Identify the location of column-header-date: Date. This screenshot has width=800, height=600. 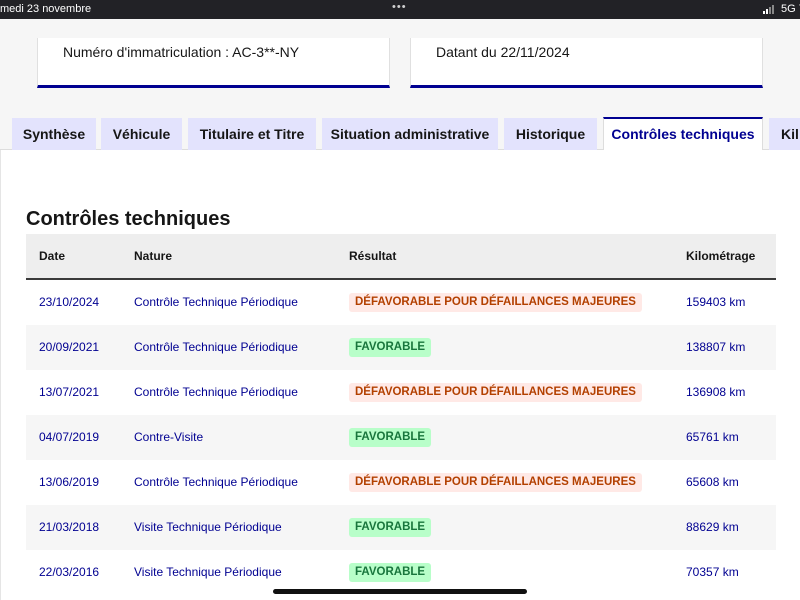
(52, 256).